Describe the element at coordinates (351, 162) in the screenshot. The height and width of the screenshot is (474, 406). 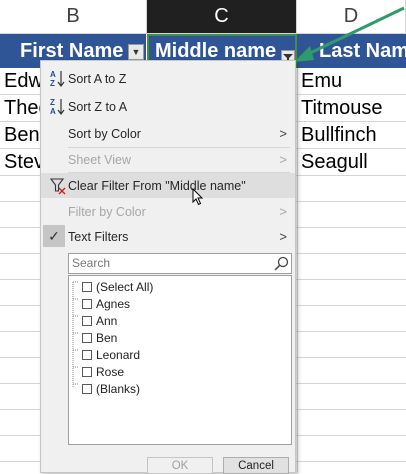
I see `cell-last-name: Seagull` at that location.